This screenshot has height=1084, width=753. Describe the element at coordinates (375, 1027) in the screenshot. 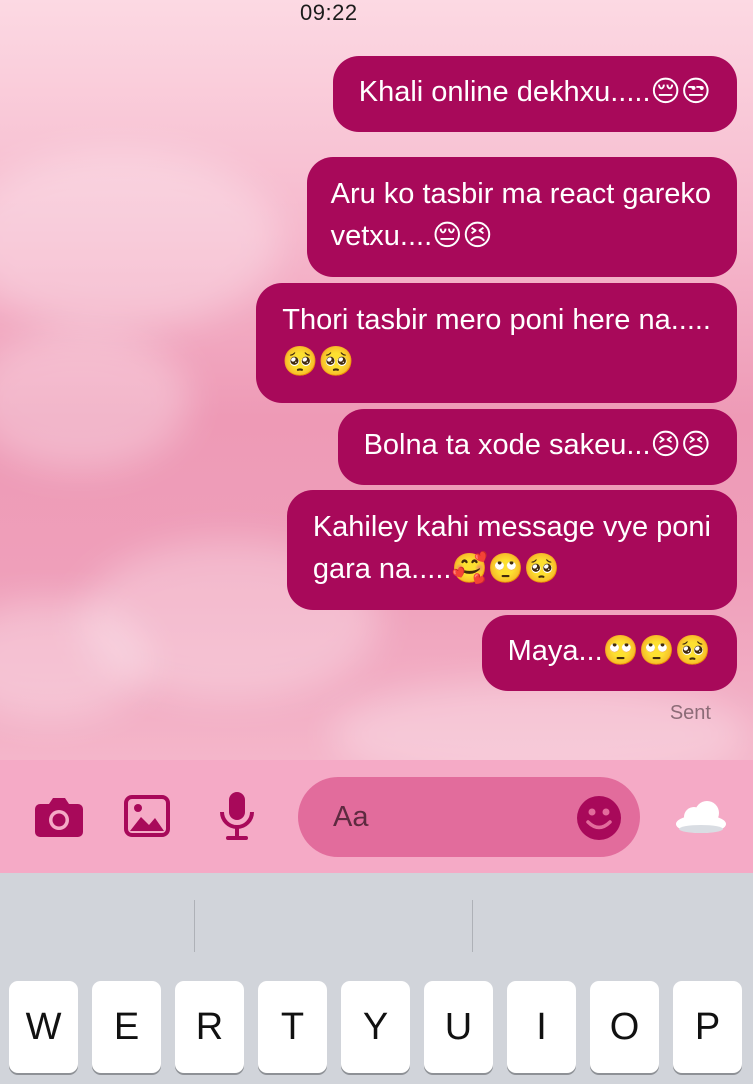

I see `key-y: Y` at that location.